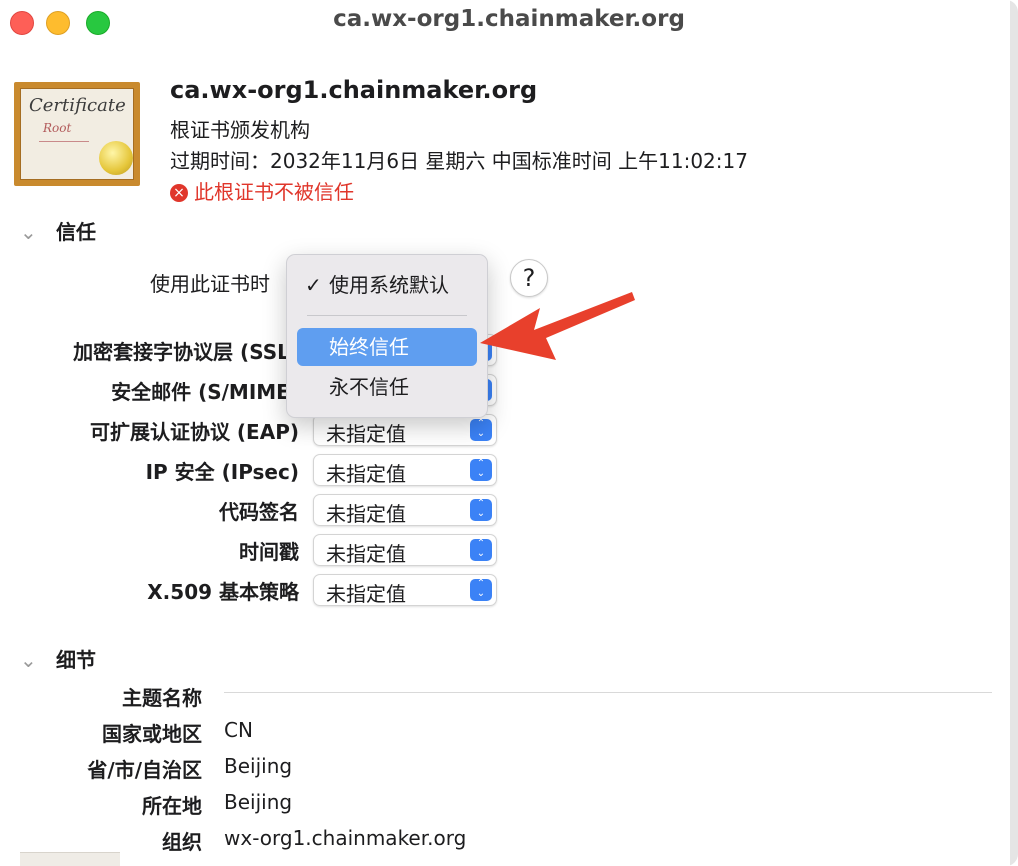  I want to click on certificate-icon: Certificate Root, so click(77, 134).